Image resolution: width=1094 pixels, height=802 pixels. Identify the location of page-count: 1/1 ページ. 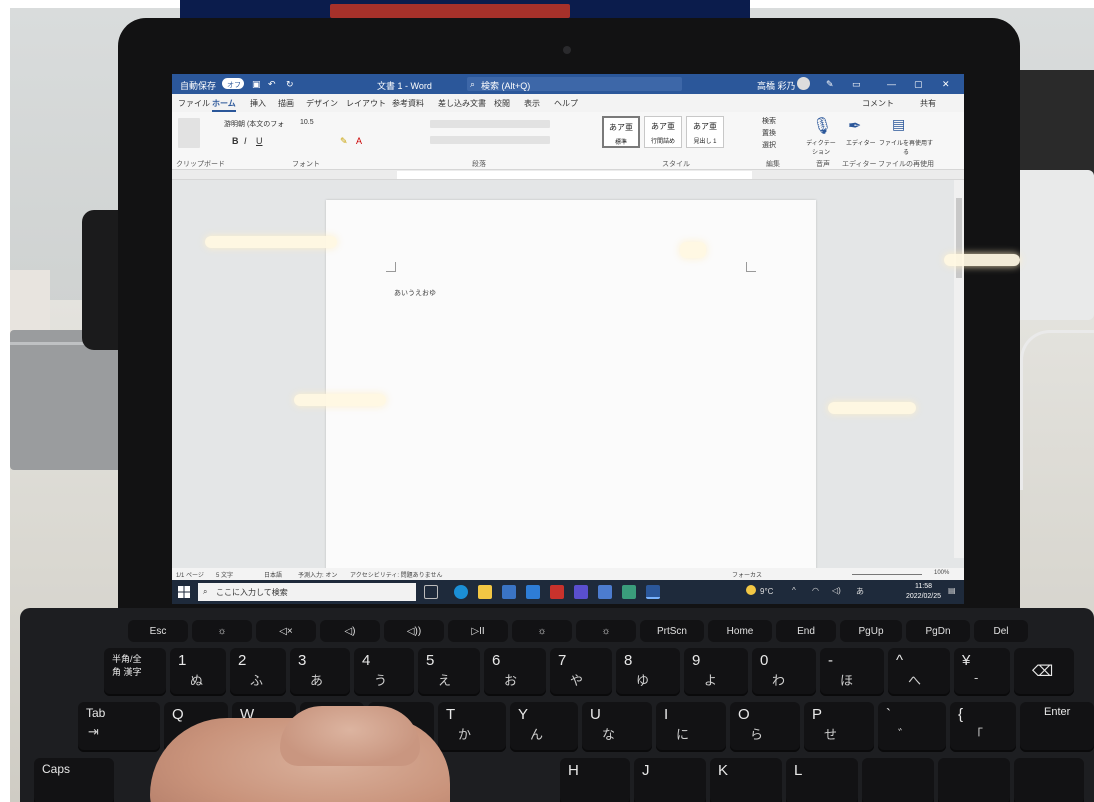
(190, 574).